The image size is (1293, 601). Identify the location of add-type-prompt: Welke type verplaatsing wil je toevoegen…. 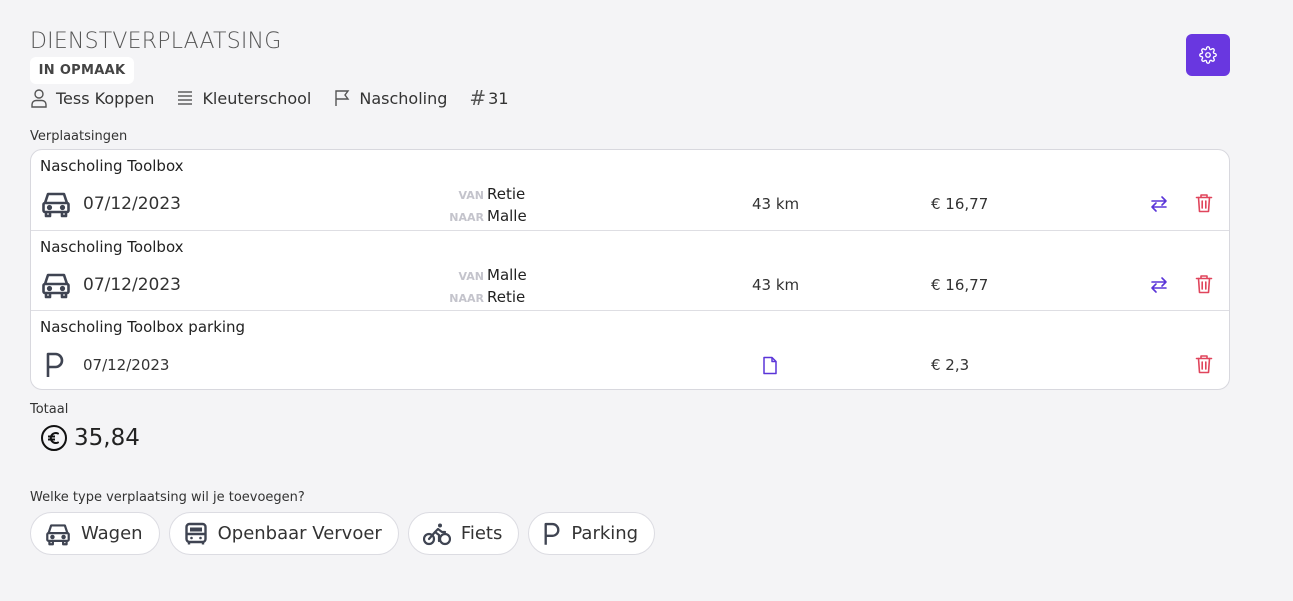
(167, 497).